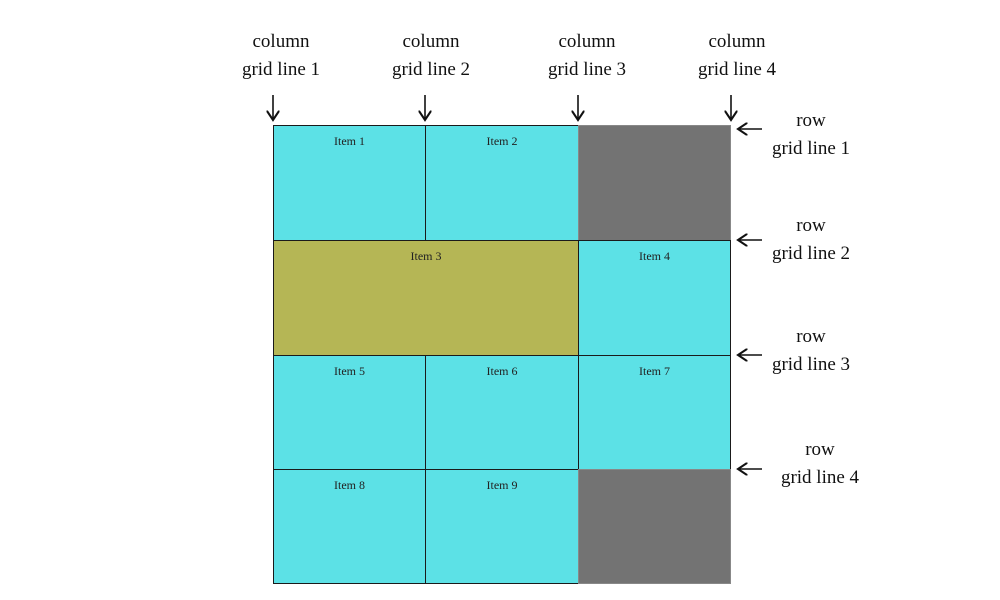 This screenshot has height=600, width=1000. Describe the element at coordinates (502, 183) in the screenshot. I see `grid-item-2: Item 2` at that location.